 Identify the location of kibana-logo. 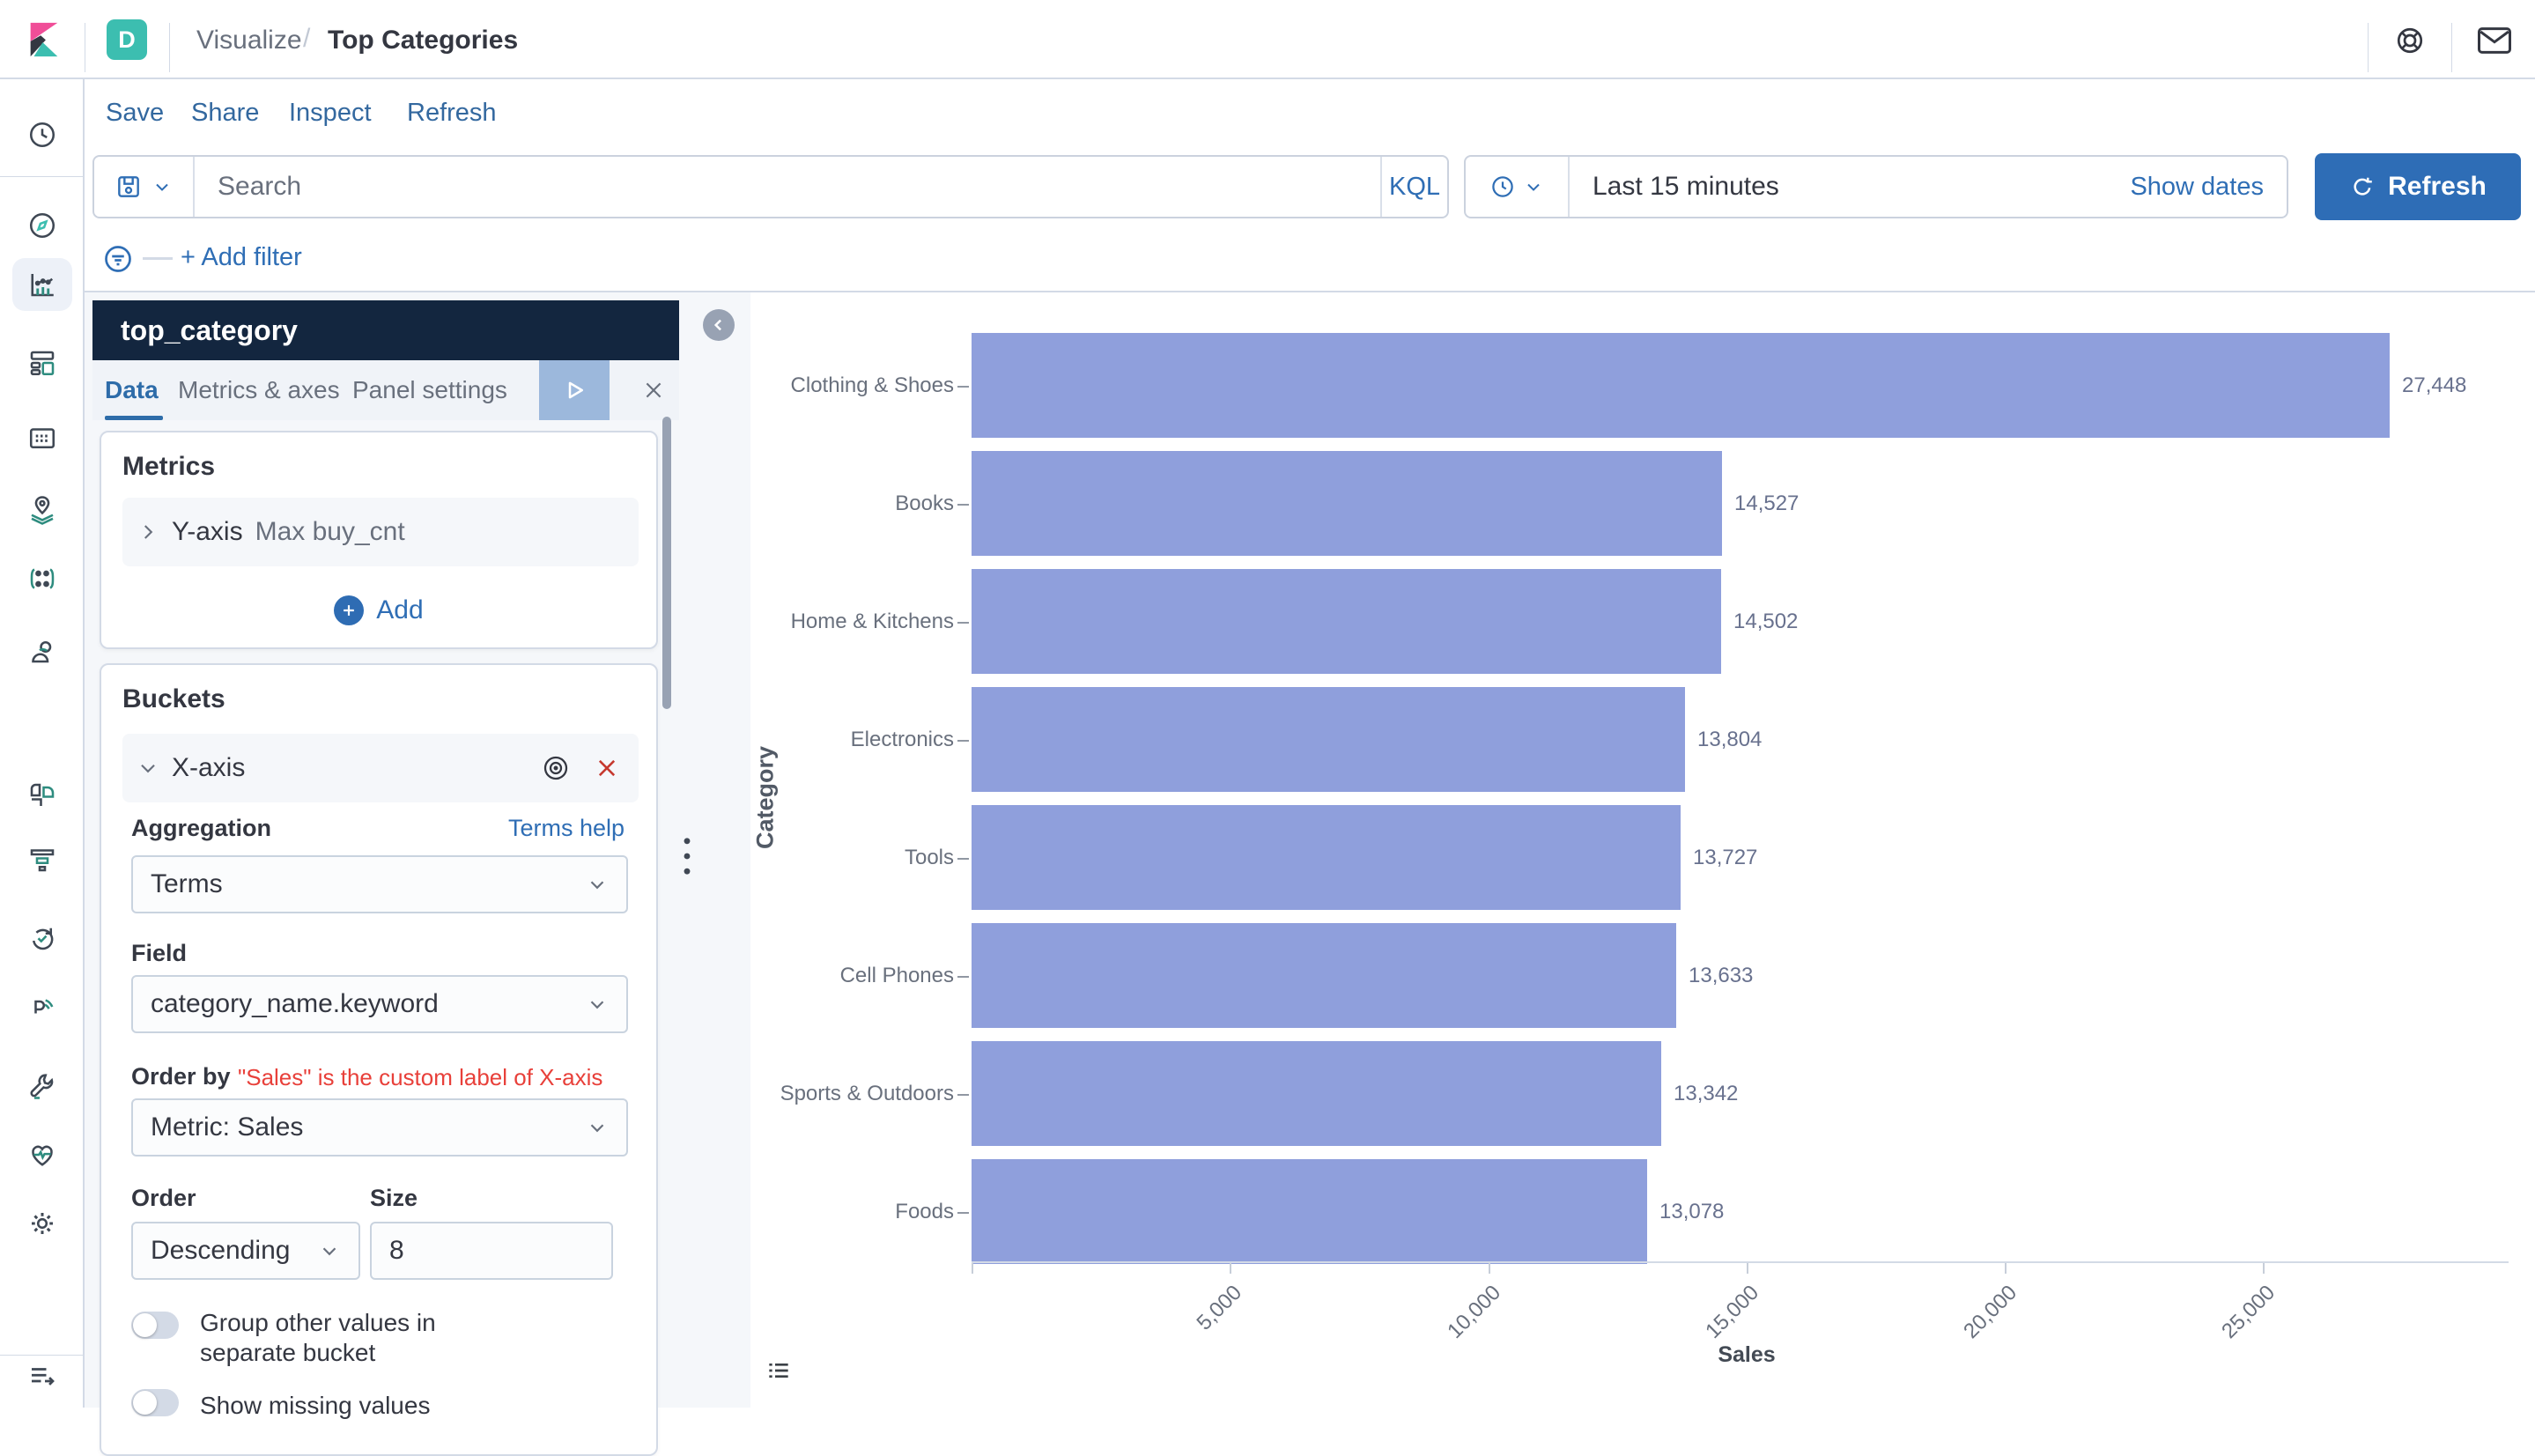
(44, 39).